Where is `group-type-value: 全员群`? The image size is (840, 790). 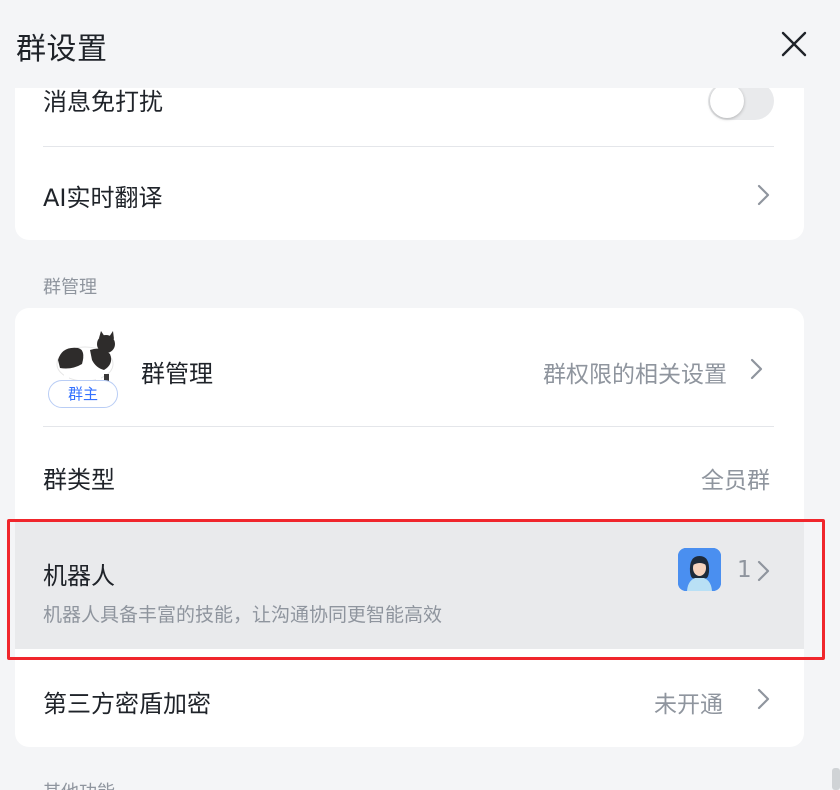 group-type-value: 全员群 is located at coordinates (735, 481).